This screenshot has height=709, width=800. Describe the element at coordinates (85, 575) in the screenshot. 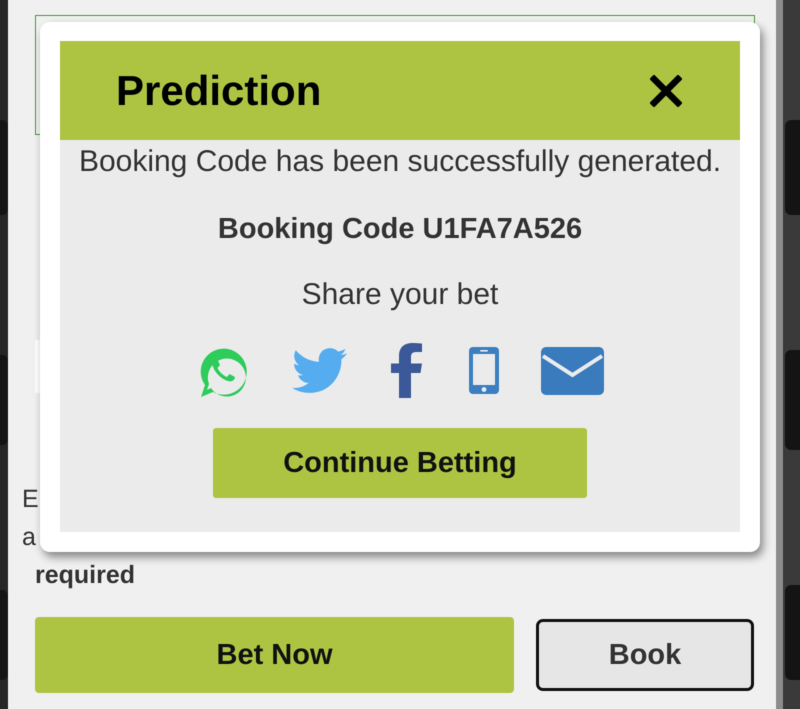

I see `required-note: required` at that location.